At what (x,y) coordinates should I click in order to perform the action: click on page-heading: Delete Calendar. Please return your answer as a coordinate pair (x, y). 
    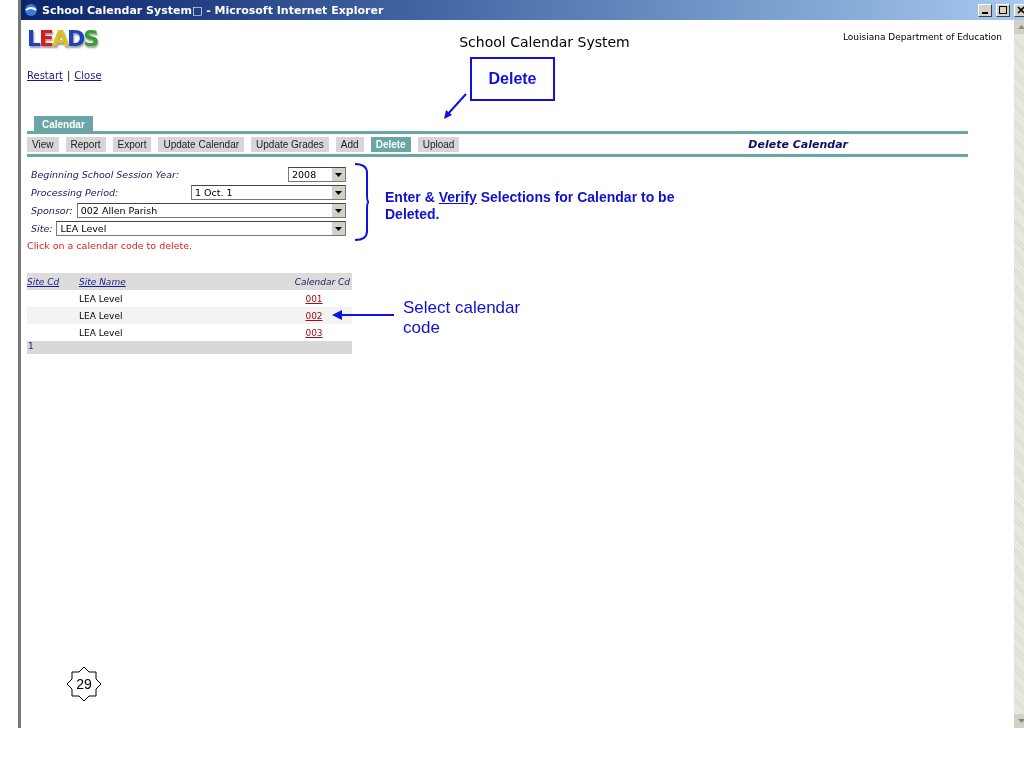
    Looking at the image, I should click on (798, 144).